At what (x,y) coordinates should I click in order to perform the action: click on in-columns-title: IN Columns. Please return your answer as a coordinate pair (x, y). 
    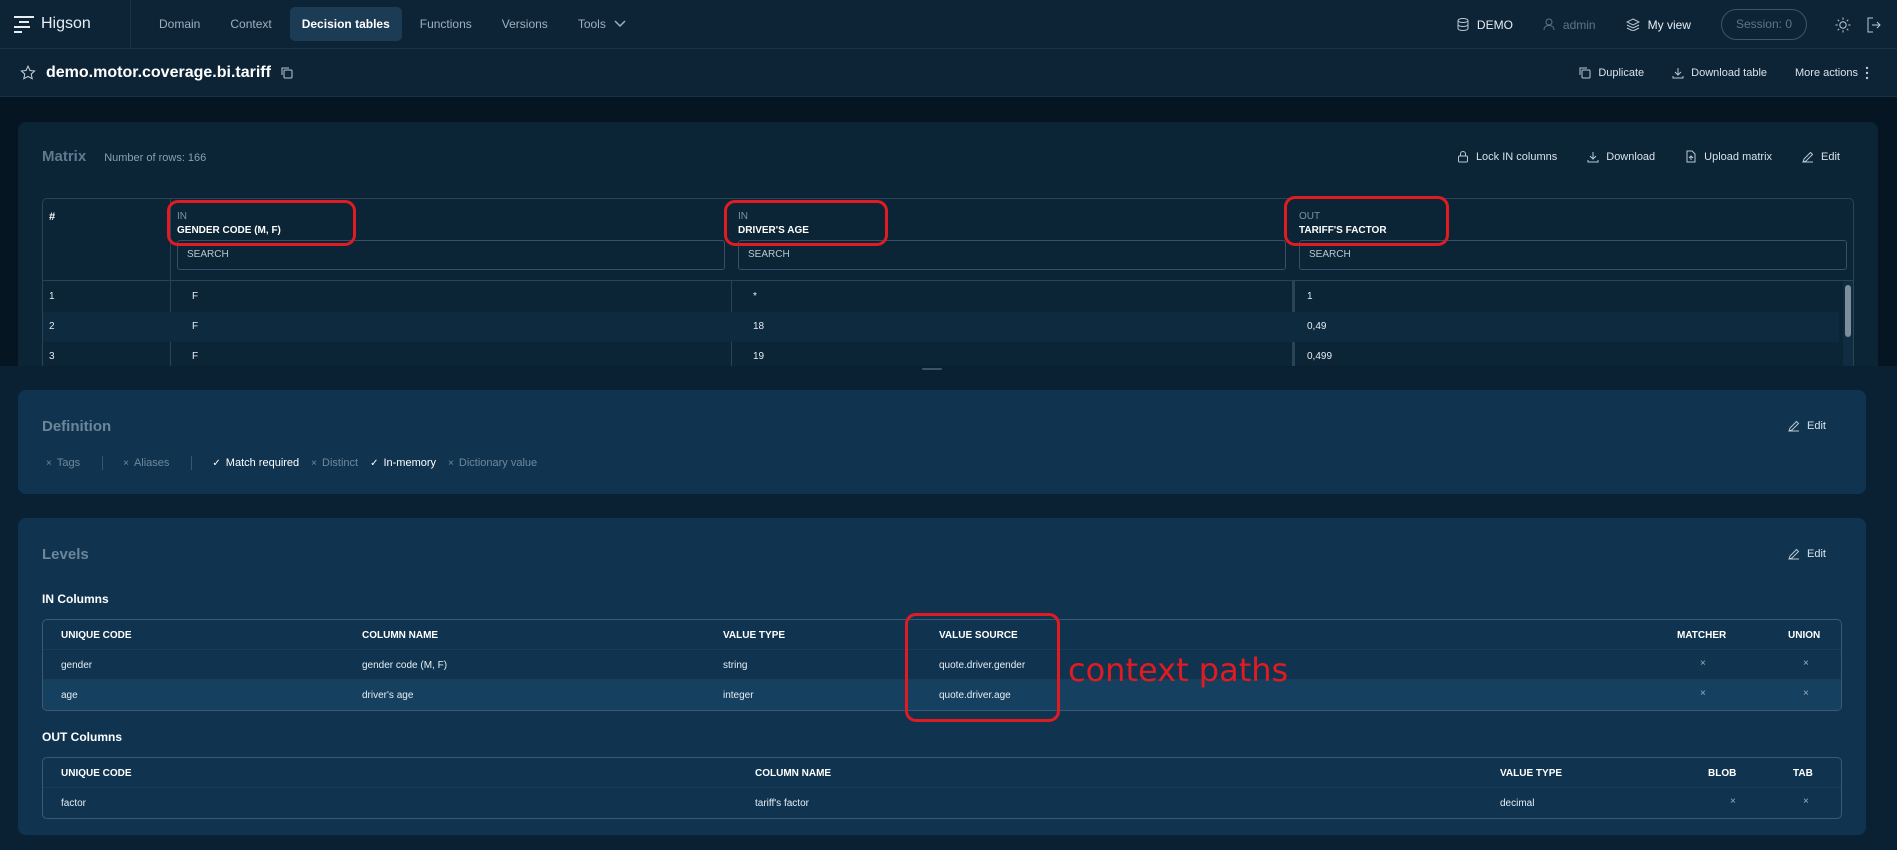
    Looking at the image, I should click on (75, 599).